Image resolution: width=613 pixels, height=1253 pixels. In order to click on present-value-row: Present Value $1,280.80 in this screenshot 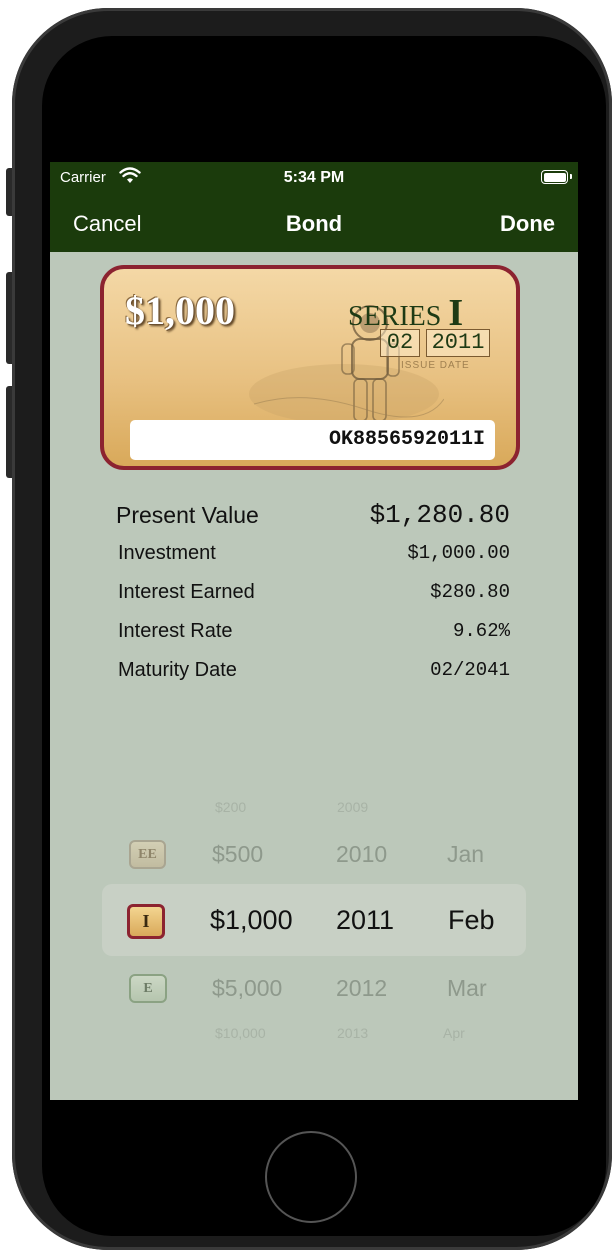, I will do `click(313, 516)`.